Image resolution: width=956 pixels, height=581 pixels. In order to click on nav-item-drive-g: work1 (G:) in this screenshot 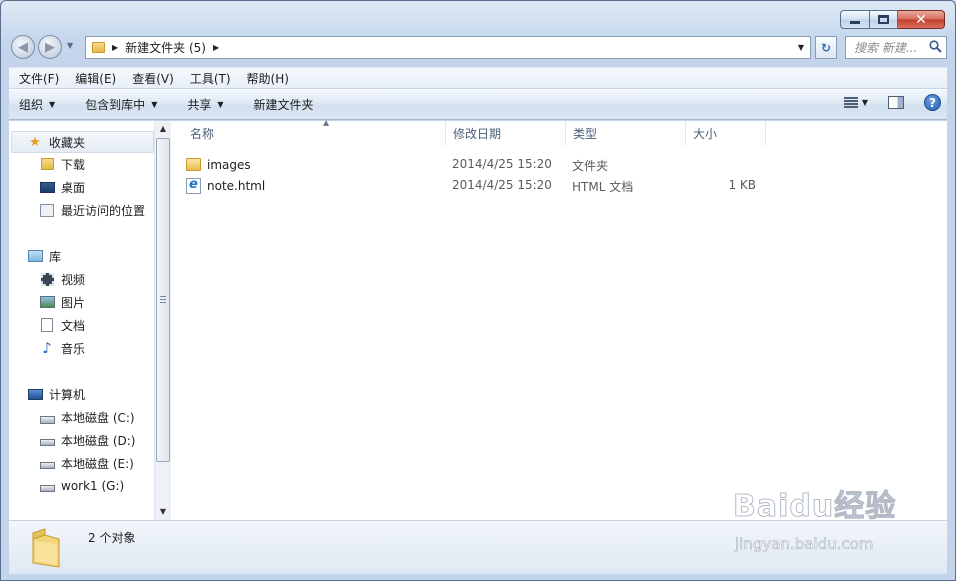, I will do `click(81, 486)`.